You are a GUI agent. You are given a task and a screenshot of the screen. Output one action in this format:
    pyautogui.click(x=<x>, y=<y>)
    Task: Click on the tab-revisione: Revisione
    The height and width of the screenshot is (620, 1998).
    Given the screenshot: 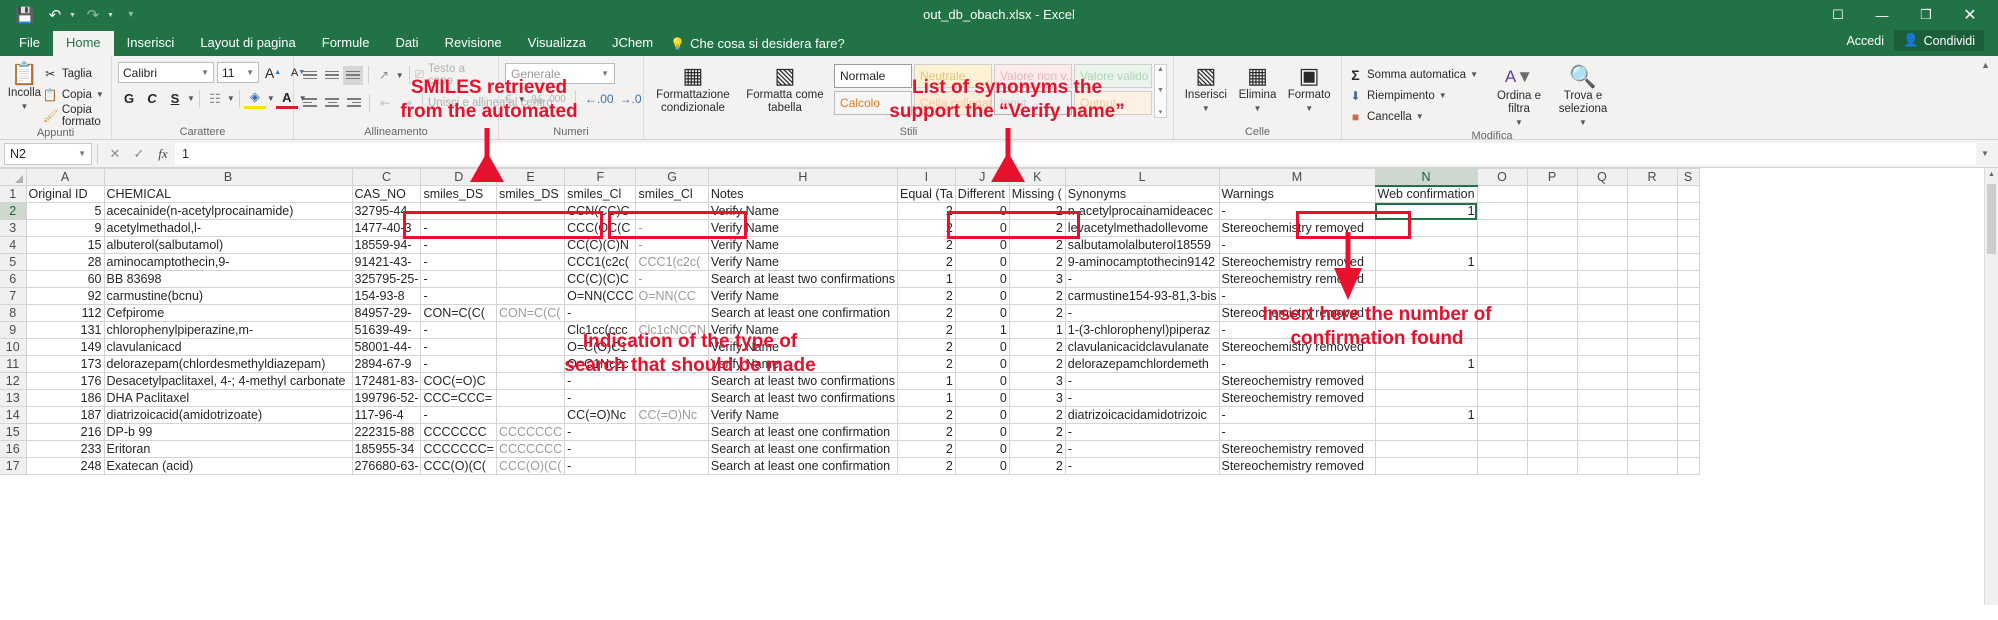 What is the action you would take?
    pyautogui.click(x=473, y=43)
    